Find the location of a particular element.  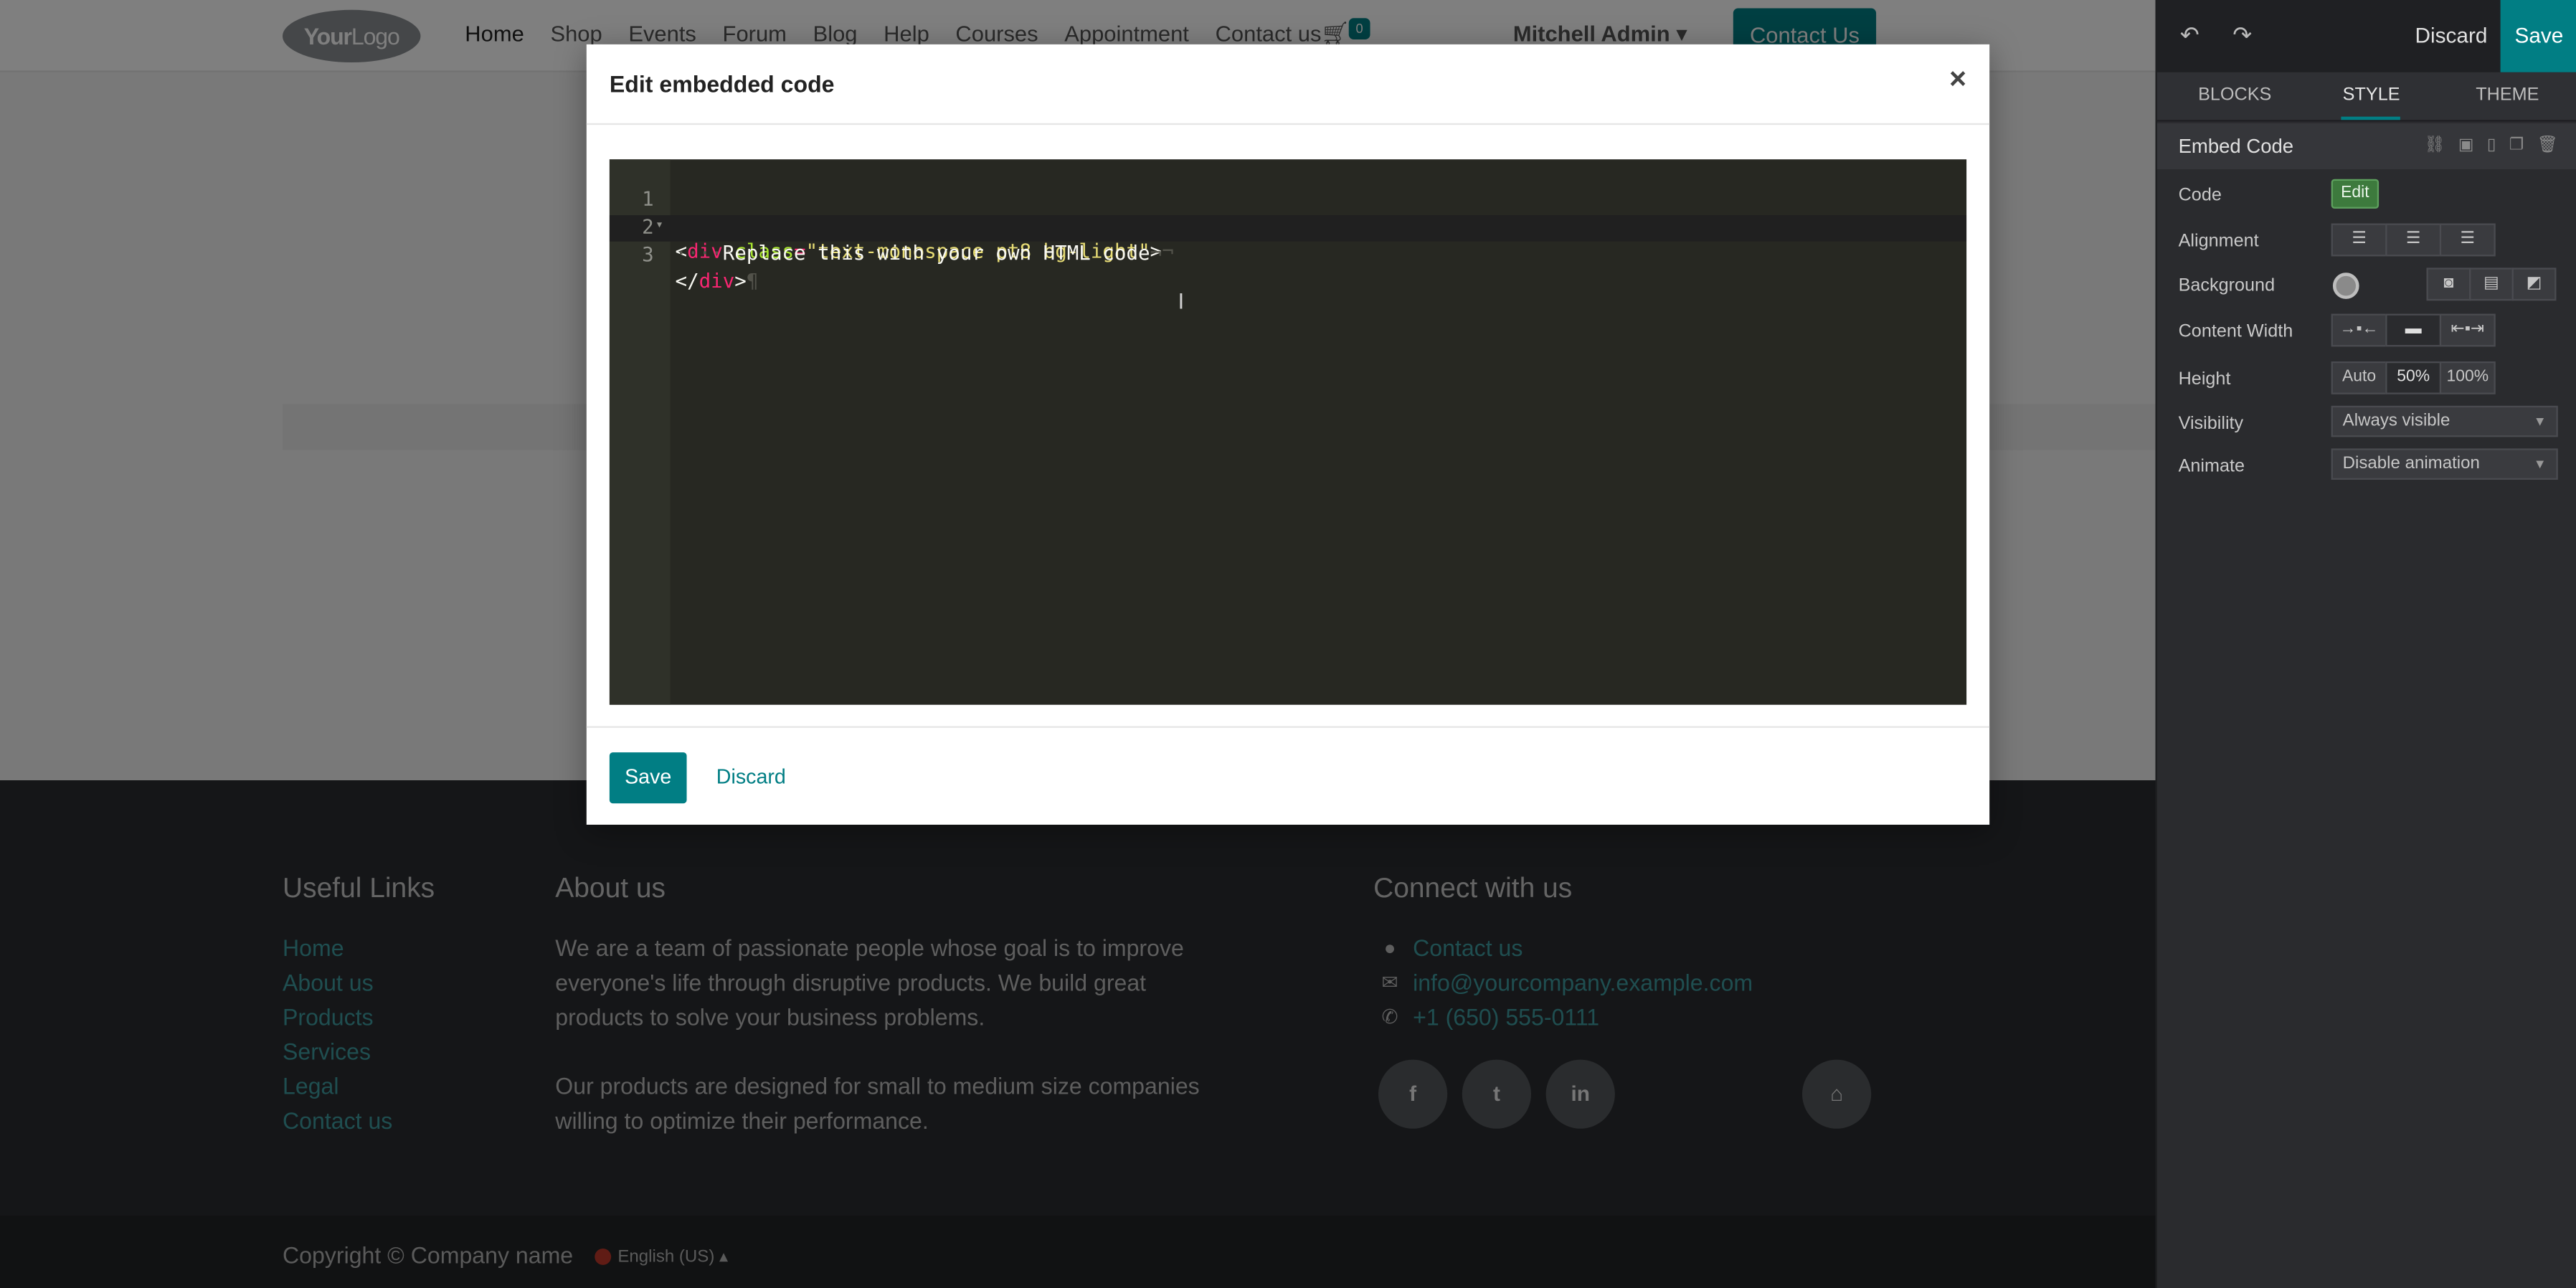

save-button: Save is located at coordinates (648, 778).